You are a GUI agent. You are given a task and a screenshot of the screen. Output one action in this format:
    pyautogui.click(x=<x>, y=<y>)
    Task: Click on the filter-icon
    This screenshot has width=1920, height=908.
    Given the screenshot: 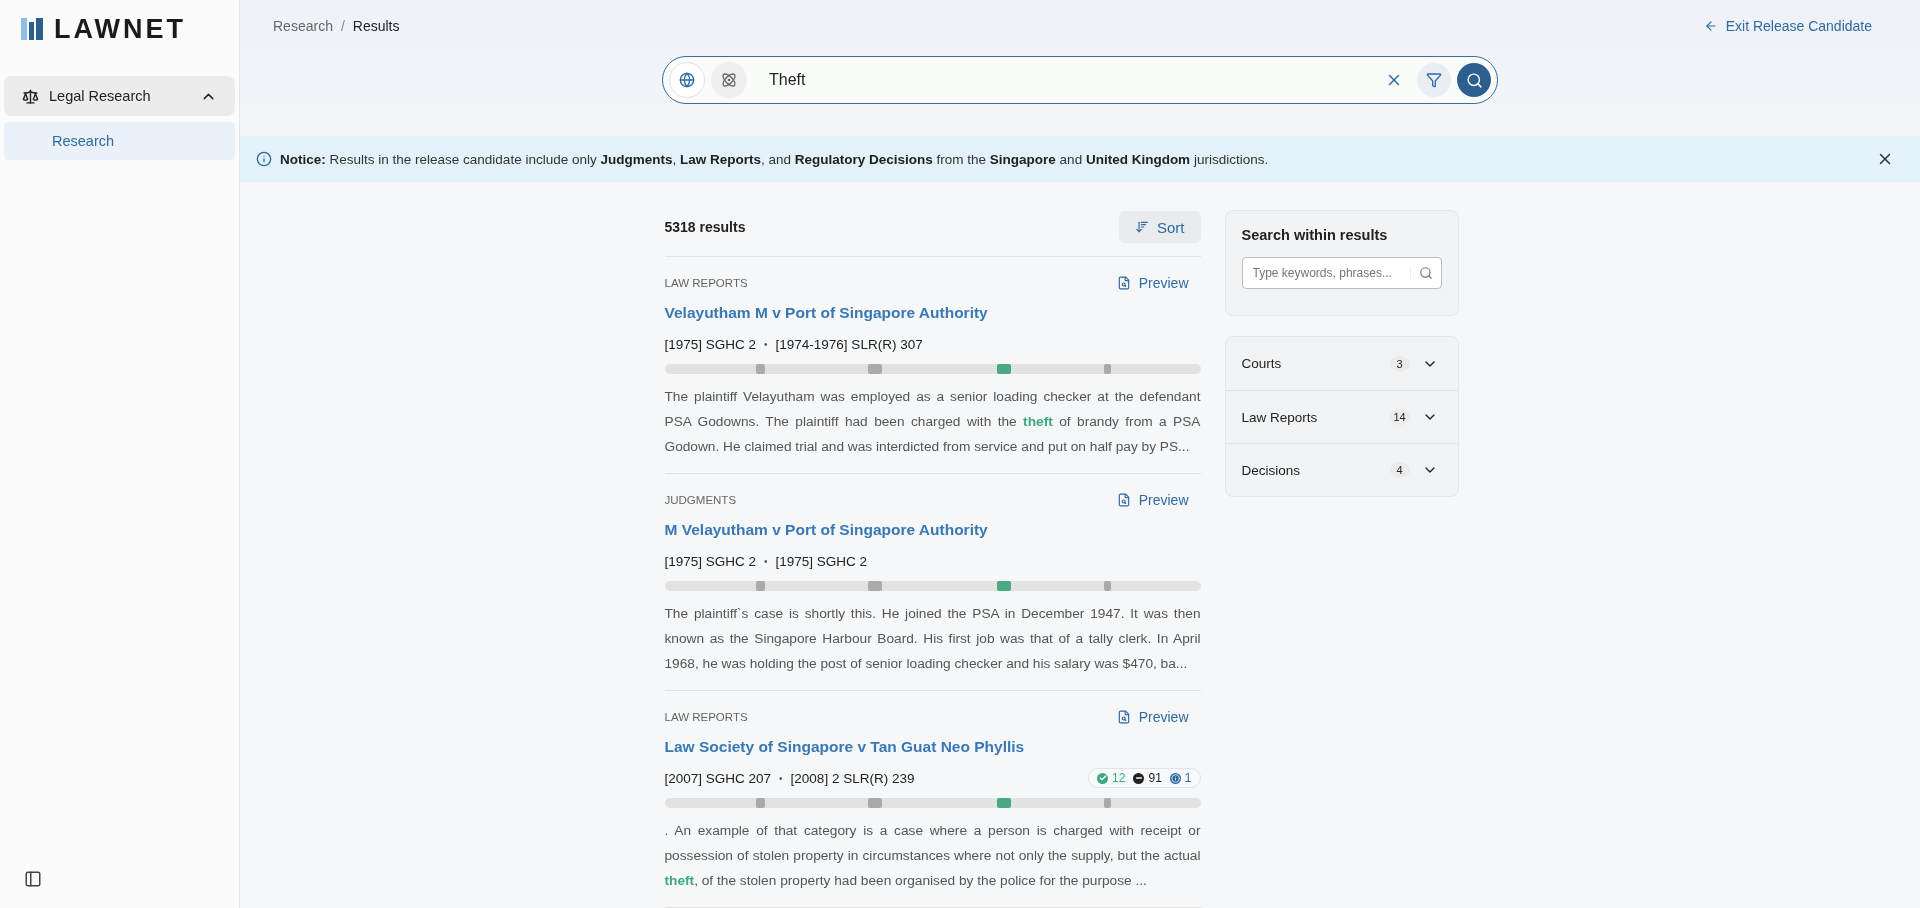 What is the action you would take?
    pyautogui.click(x=1434, y=80)
    